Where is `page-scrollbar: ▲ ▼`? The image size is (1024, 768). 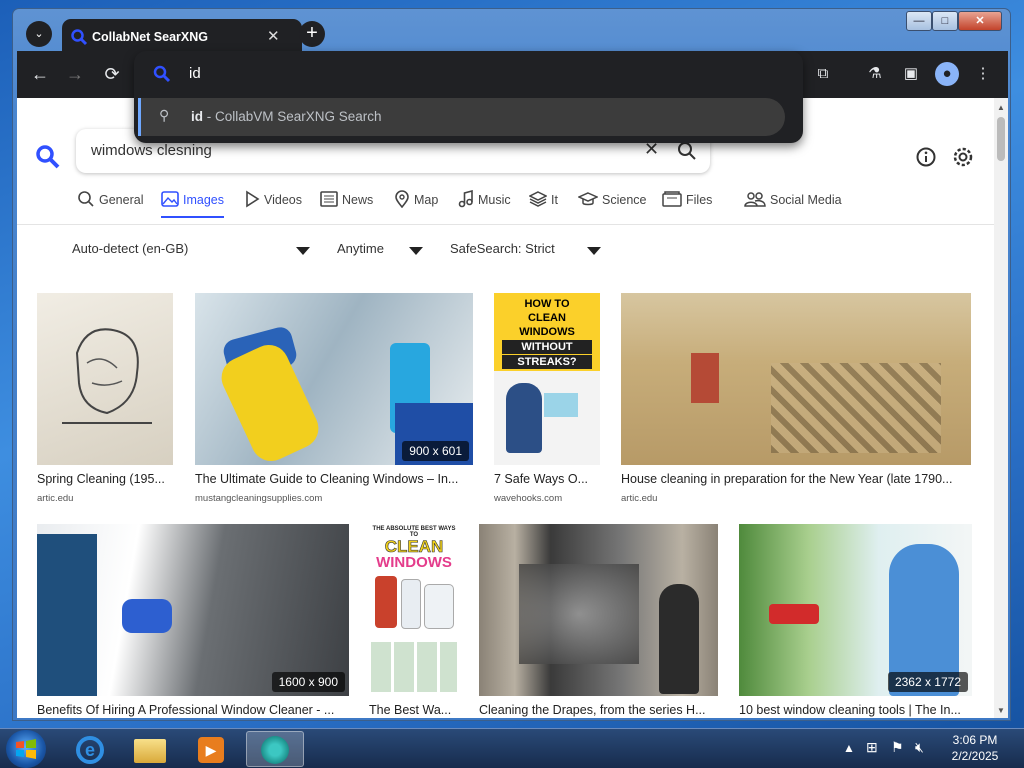 page-scrollbar: ▲ ▼ is located at coordinates (1001, 408).